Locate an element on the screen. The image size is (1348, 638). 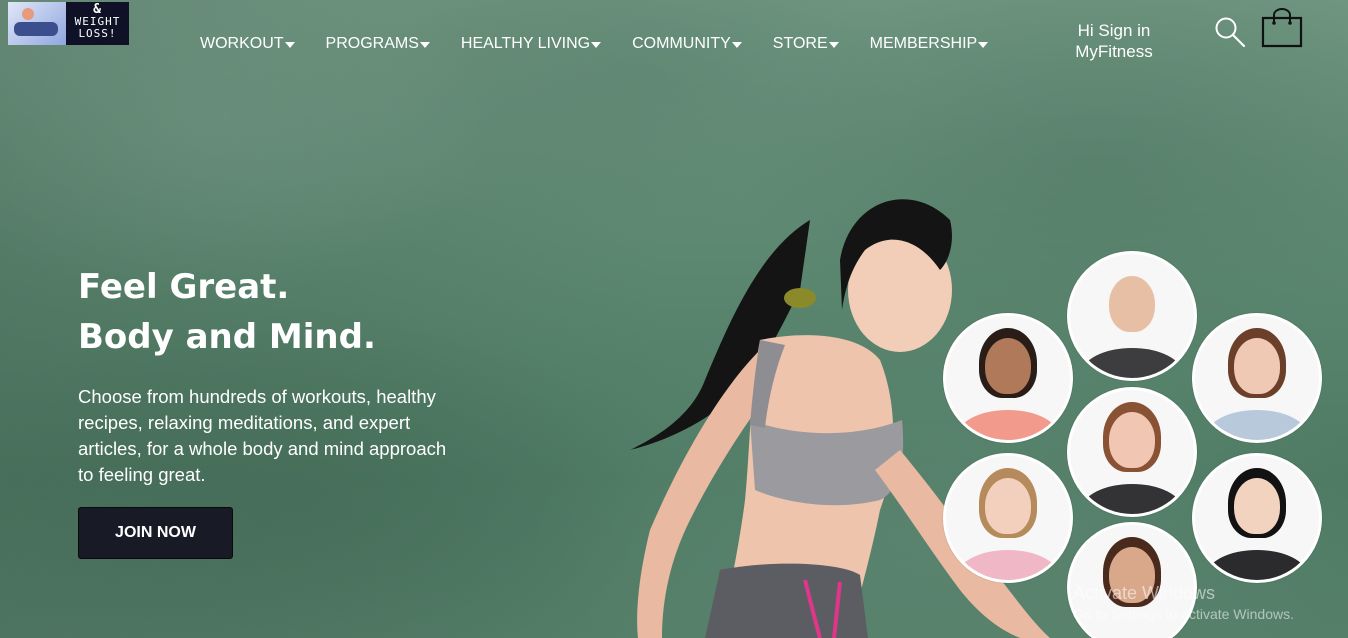
nav-item-workout: WORKOUT is located at coordinates (247, 44).